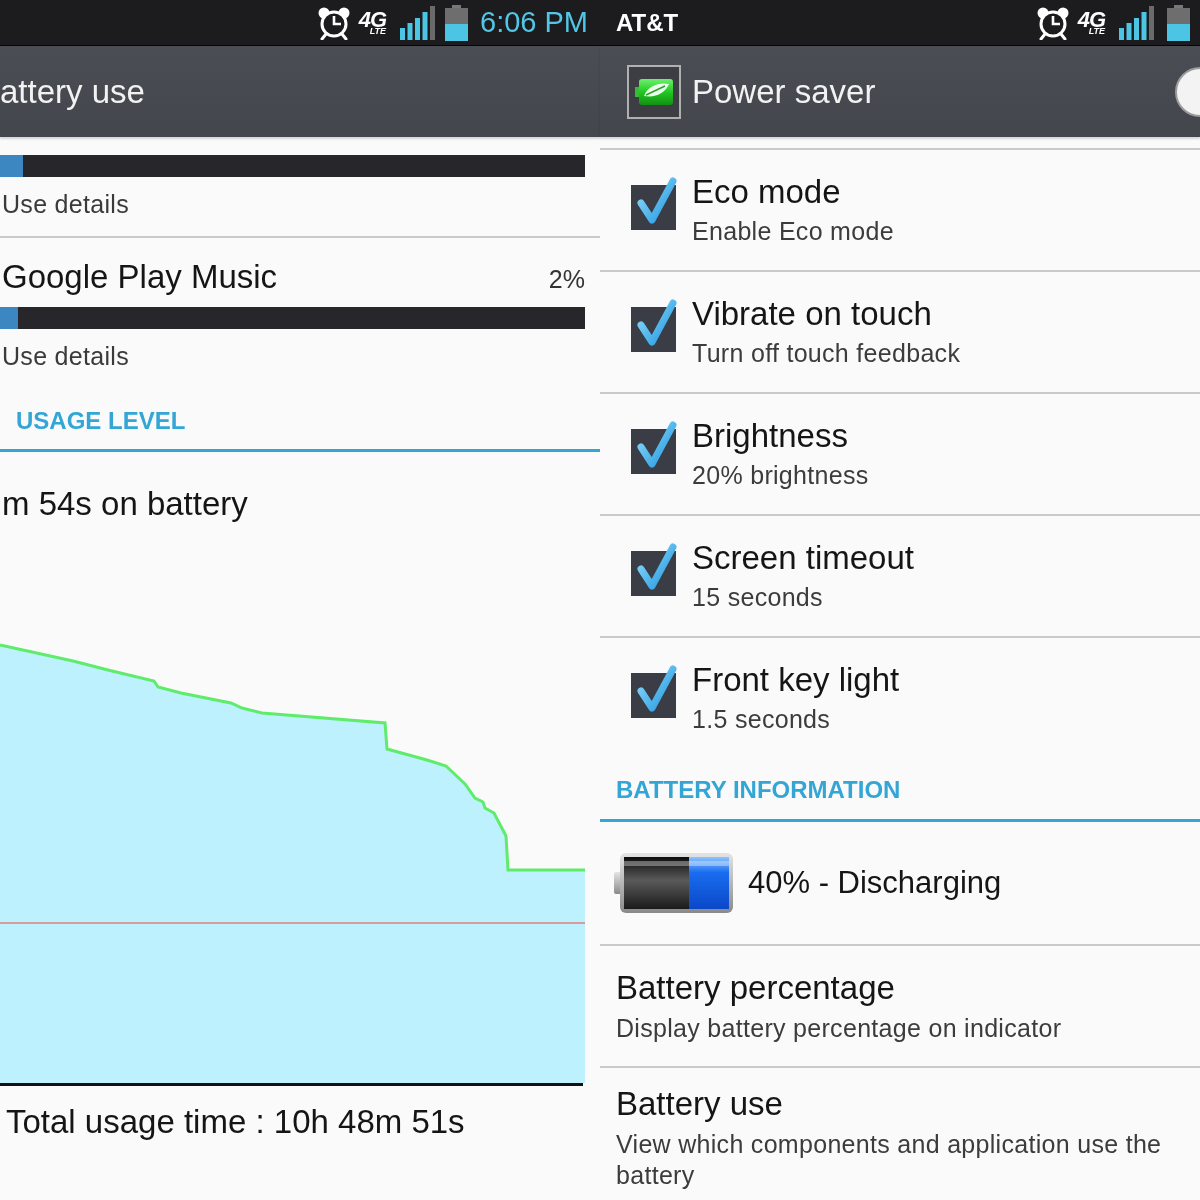 This screenshot has width=1200, height=1200. What do you see at coordinates (647, 22) in the screenshot?
I see `carrier-name: AT&T` at bounding box center [647, 22].